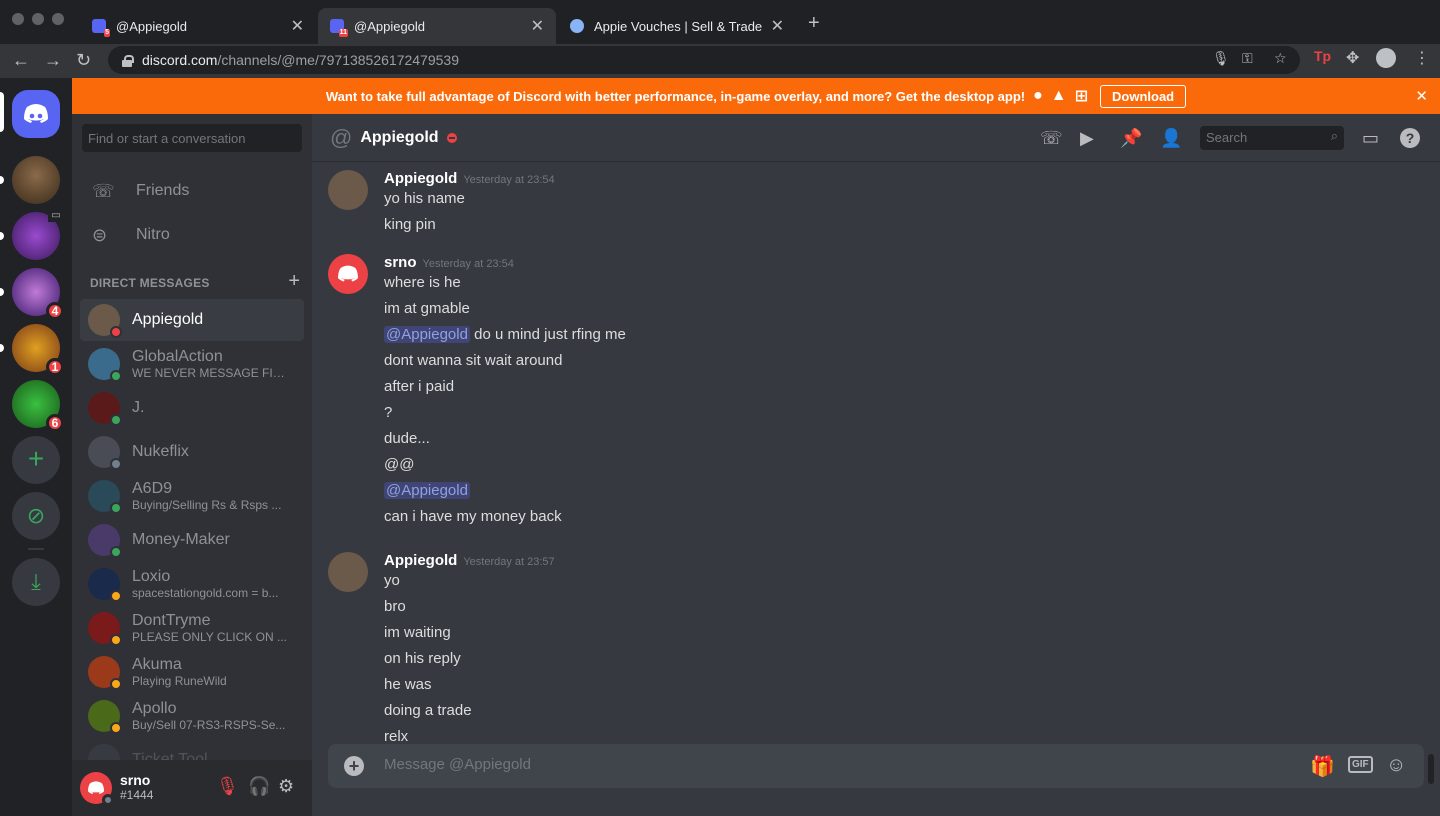  I want to click on dm-item: Akuma Playing RuneWild, so click(192, 672).